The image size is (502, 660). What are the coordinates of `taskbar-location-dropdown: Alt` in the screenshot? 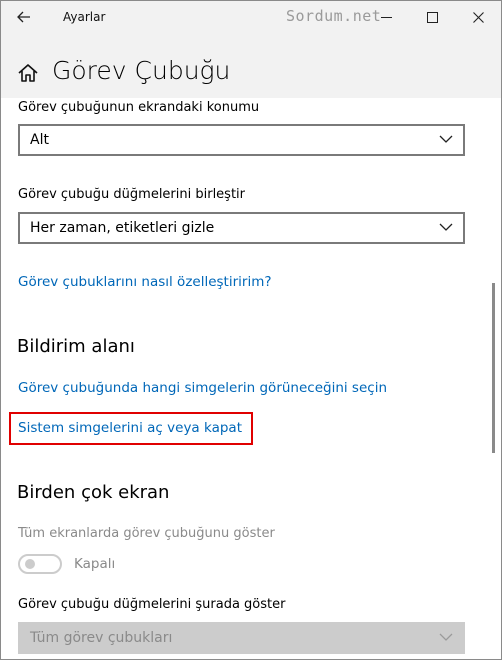 It's located at (241, 140).